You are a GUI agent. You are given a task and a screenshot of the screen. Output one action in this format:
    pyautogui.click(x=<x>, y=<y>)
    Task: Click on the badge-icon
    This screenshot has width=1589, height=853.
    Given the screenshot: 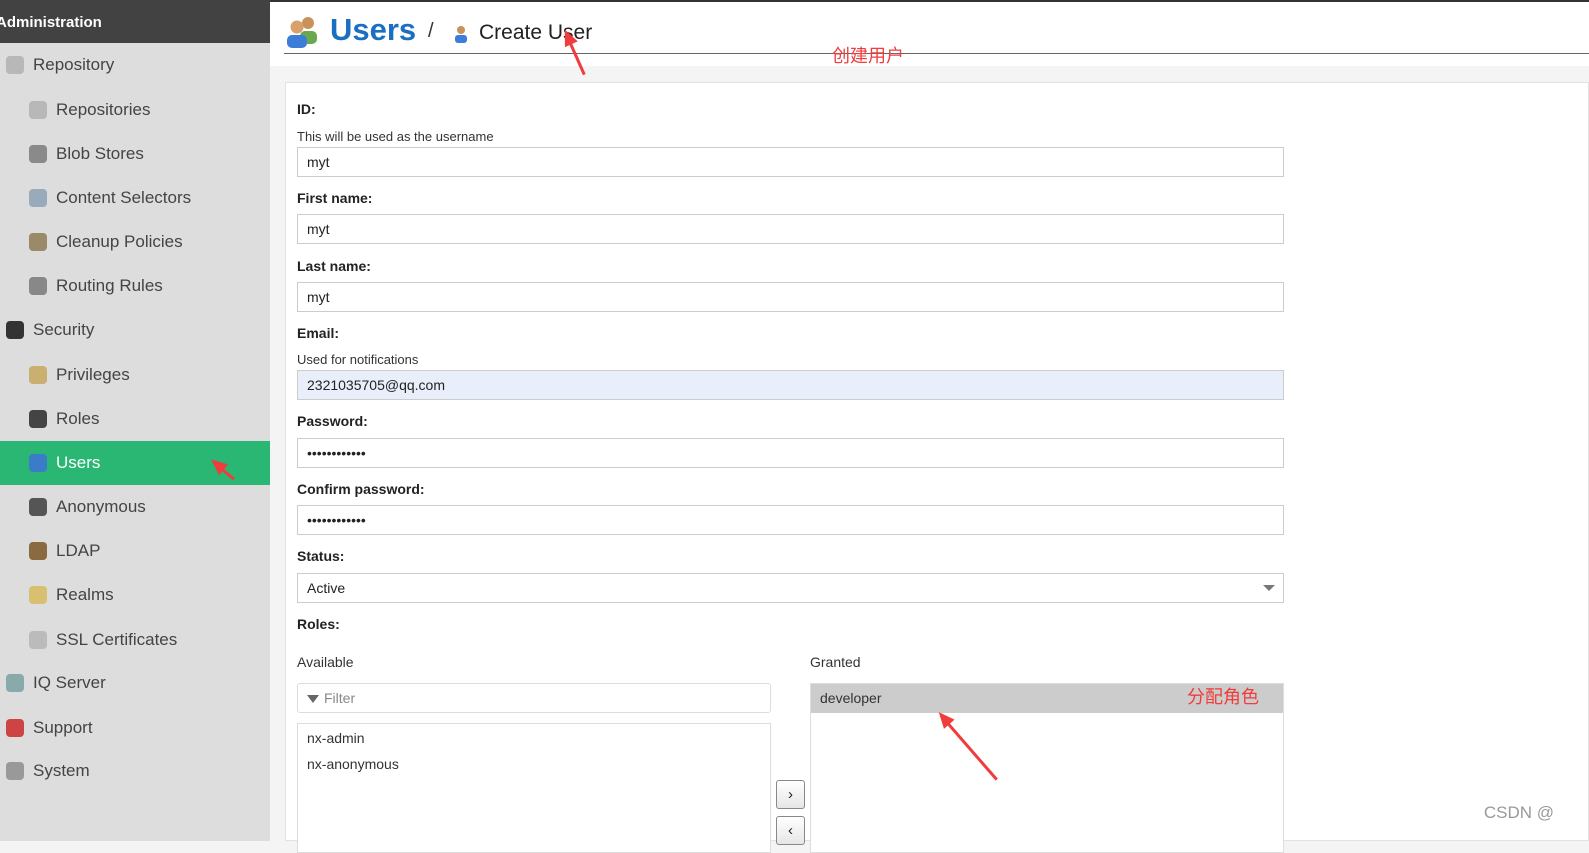 What is the action you would take?
    pyautogui.click(x=15, y=330)
    